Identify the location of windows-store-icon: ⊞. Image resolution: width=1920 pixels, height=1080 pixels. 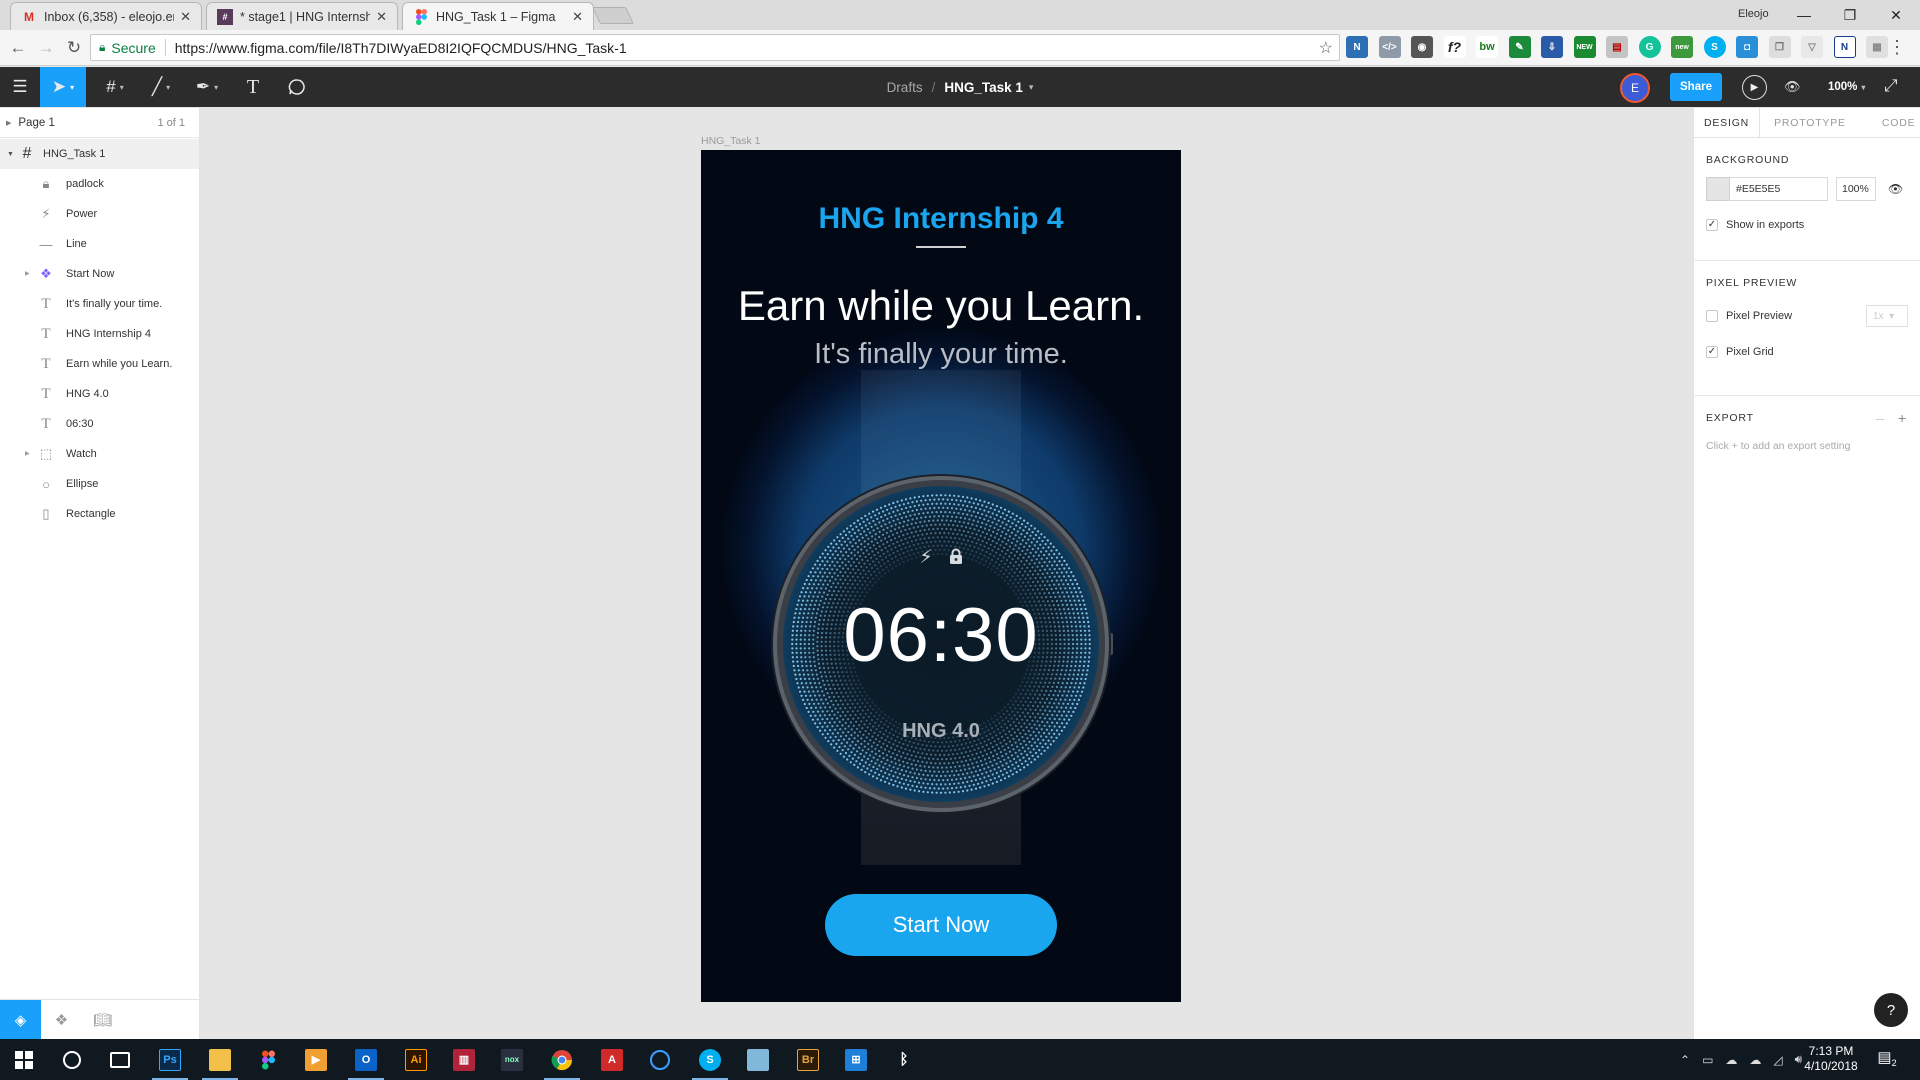
(856, 1059).